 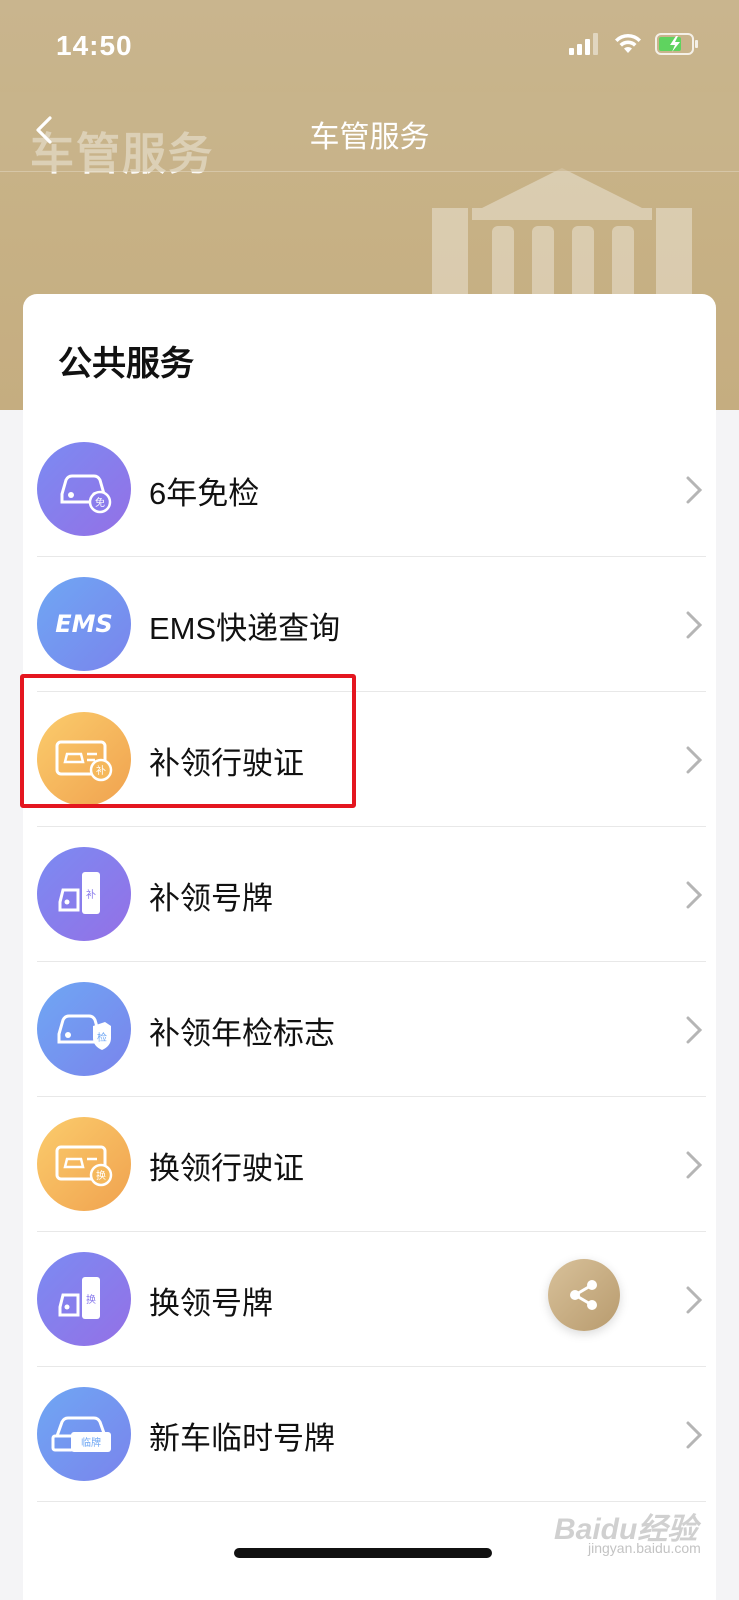 What do you see at coordinates (91, 1442) in the screenshot?
I see `svg-text: 临牌` at bounding box center [91, 1442].